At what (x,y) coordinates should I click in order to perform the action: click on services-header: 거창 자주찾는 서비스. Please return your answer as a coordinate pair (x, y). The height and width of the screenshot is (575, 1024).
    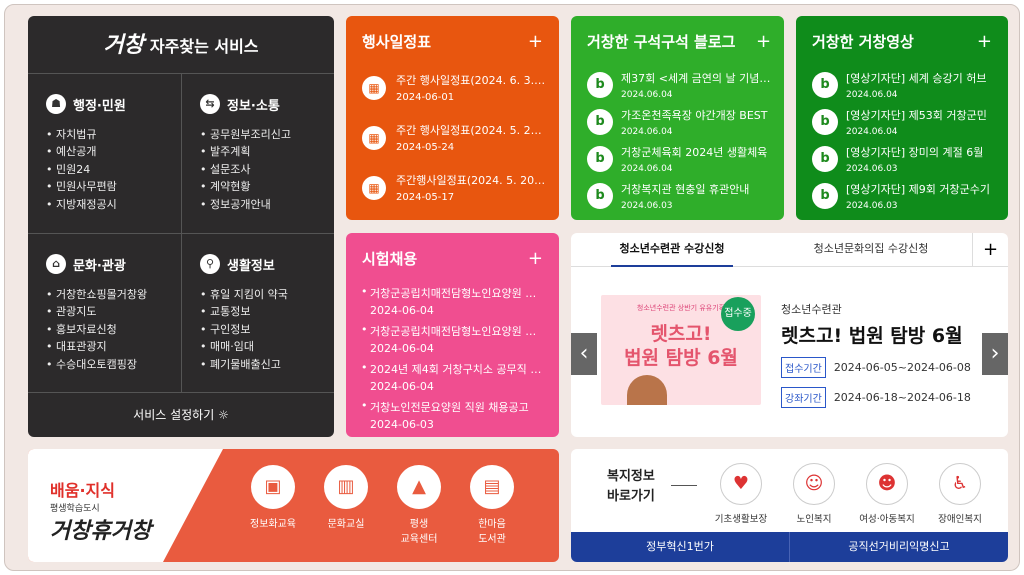
    Looking at the image, I should click on (181, 45).